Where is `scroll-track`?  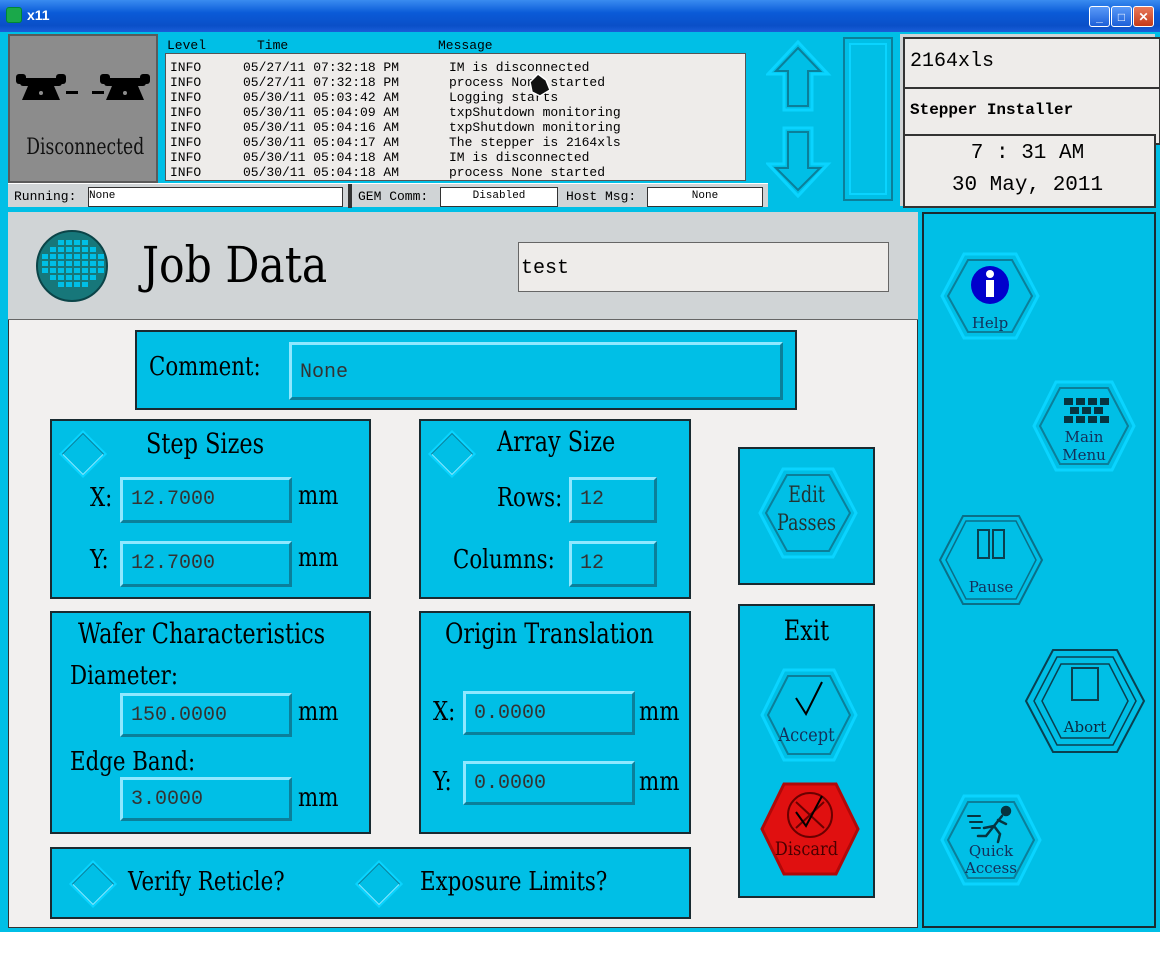 scroll-track is located at coordinates (868, 119).